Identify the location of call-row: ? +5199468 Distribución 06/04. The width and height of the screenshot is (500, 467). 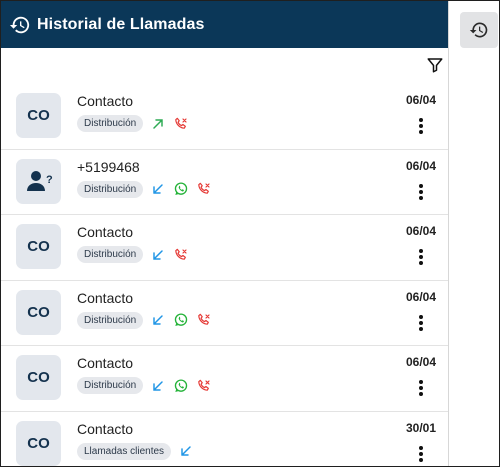
(224, 182).